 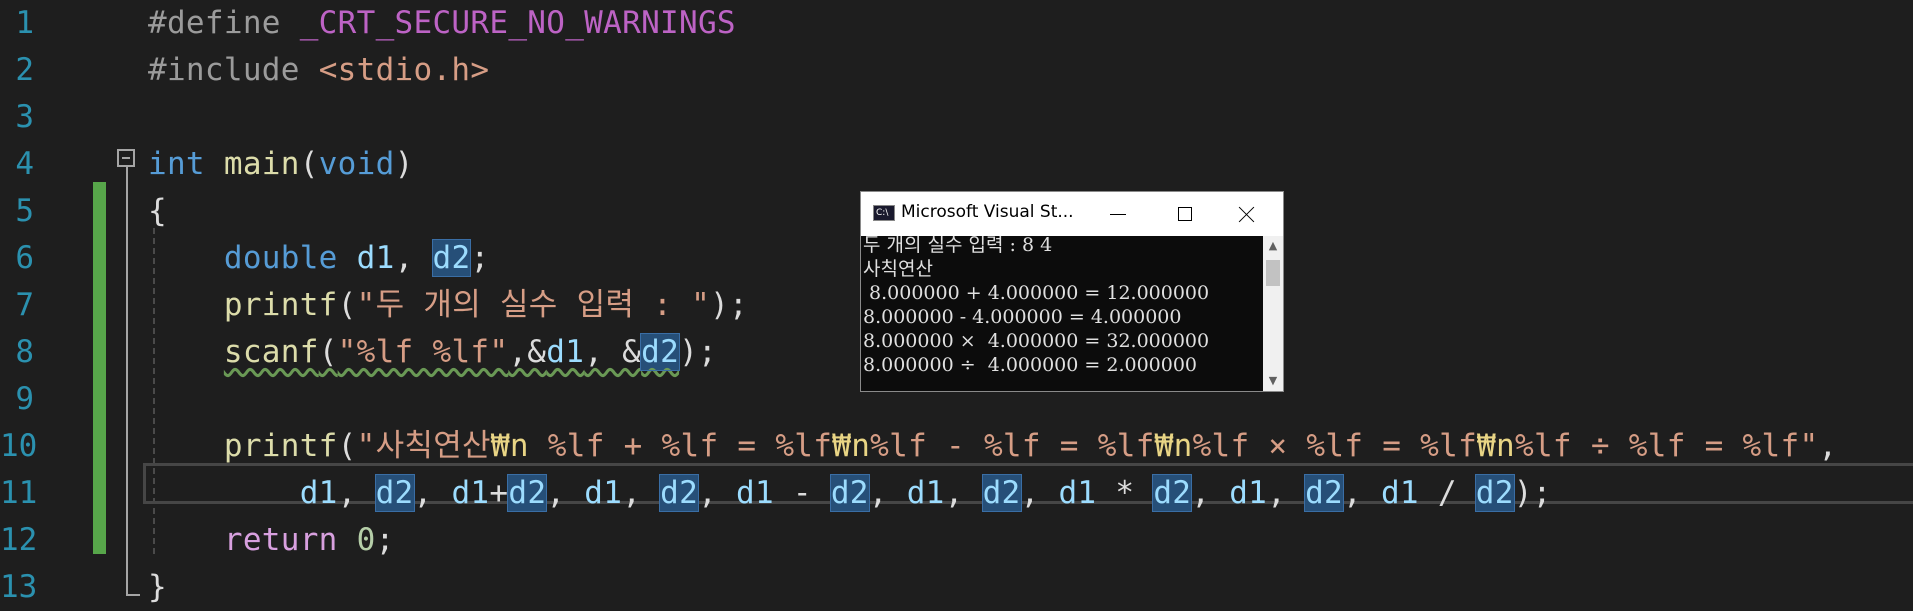 I want to click on warning-squiggle: scanf("%lf %lf",&d1, &d2, so click(x=452, y=352).